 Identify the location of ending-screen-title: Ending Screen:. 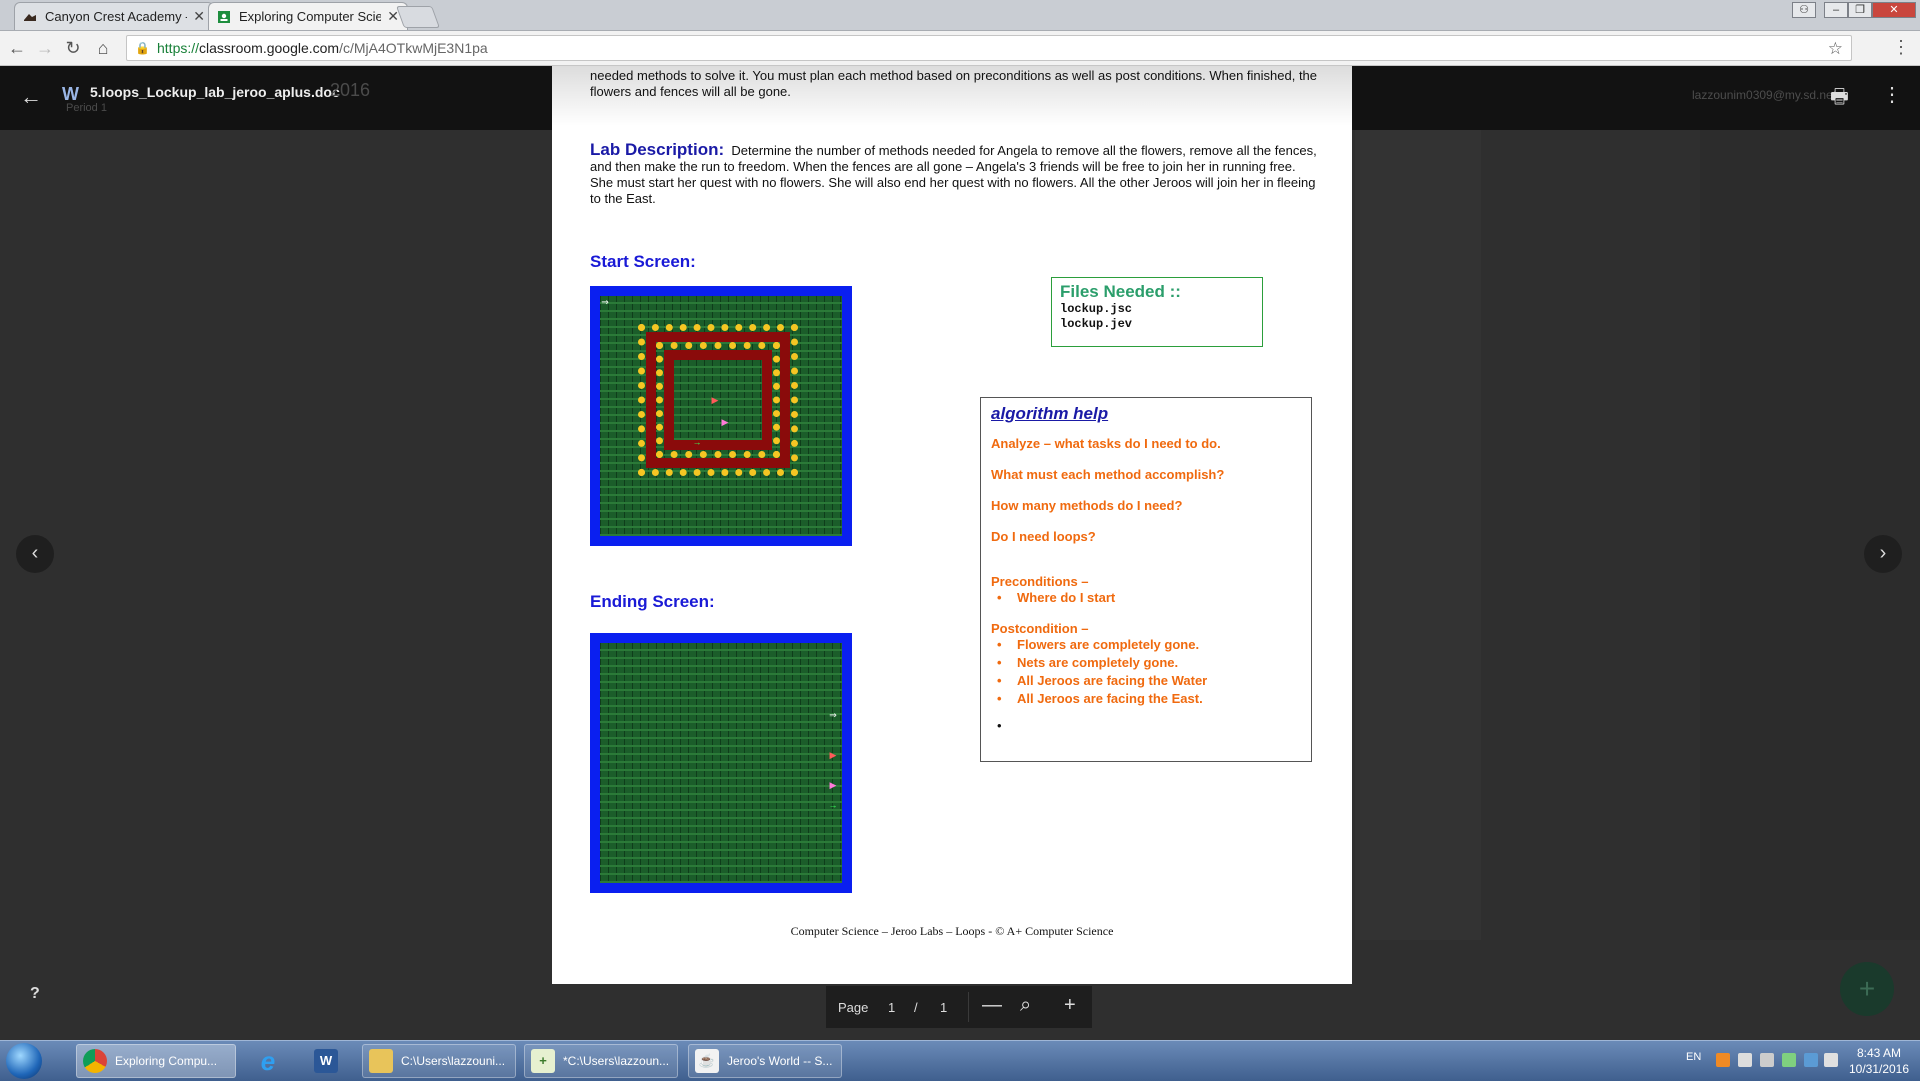
(652, 601).